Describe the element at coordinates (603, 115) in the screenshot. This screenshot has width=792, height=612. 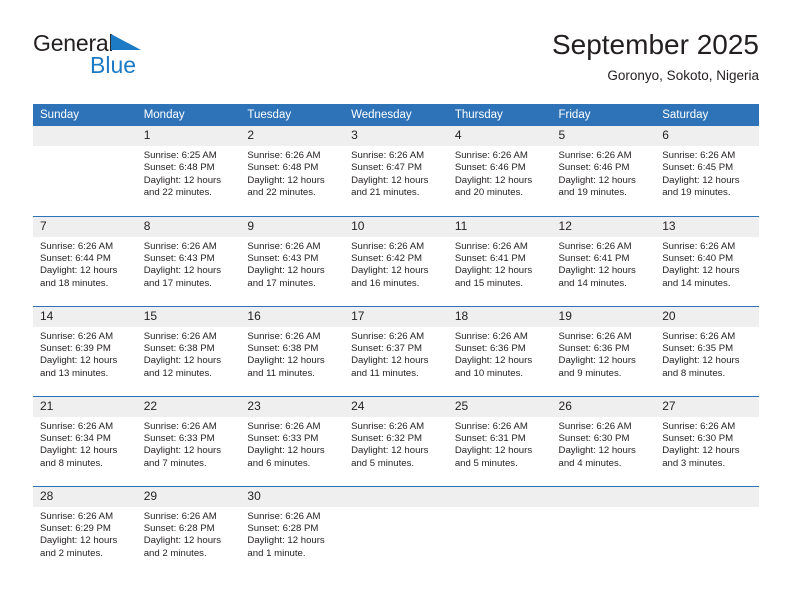
I see `weekday-header-friday: Friday` at that location.